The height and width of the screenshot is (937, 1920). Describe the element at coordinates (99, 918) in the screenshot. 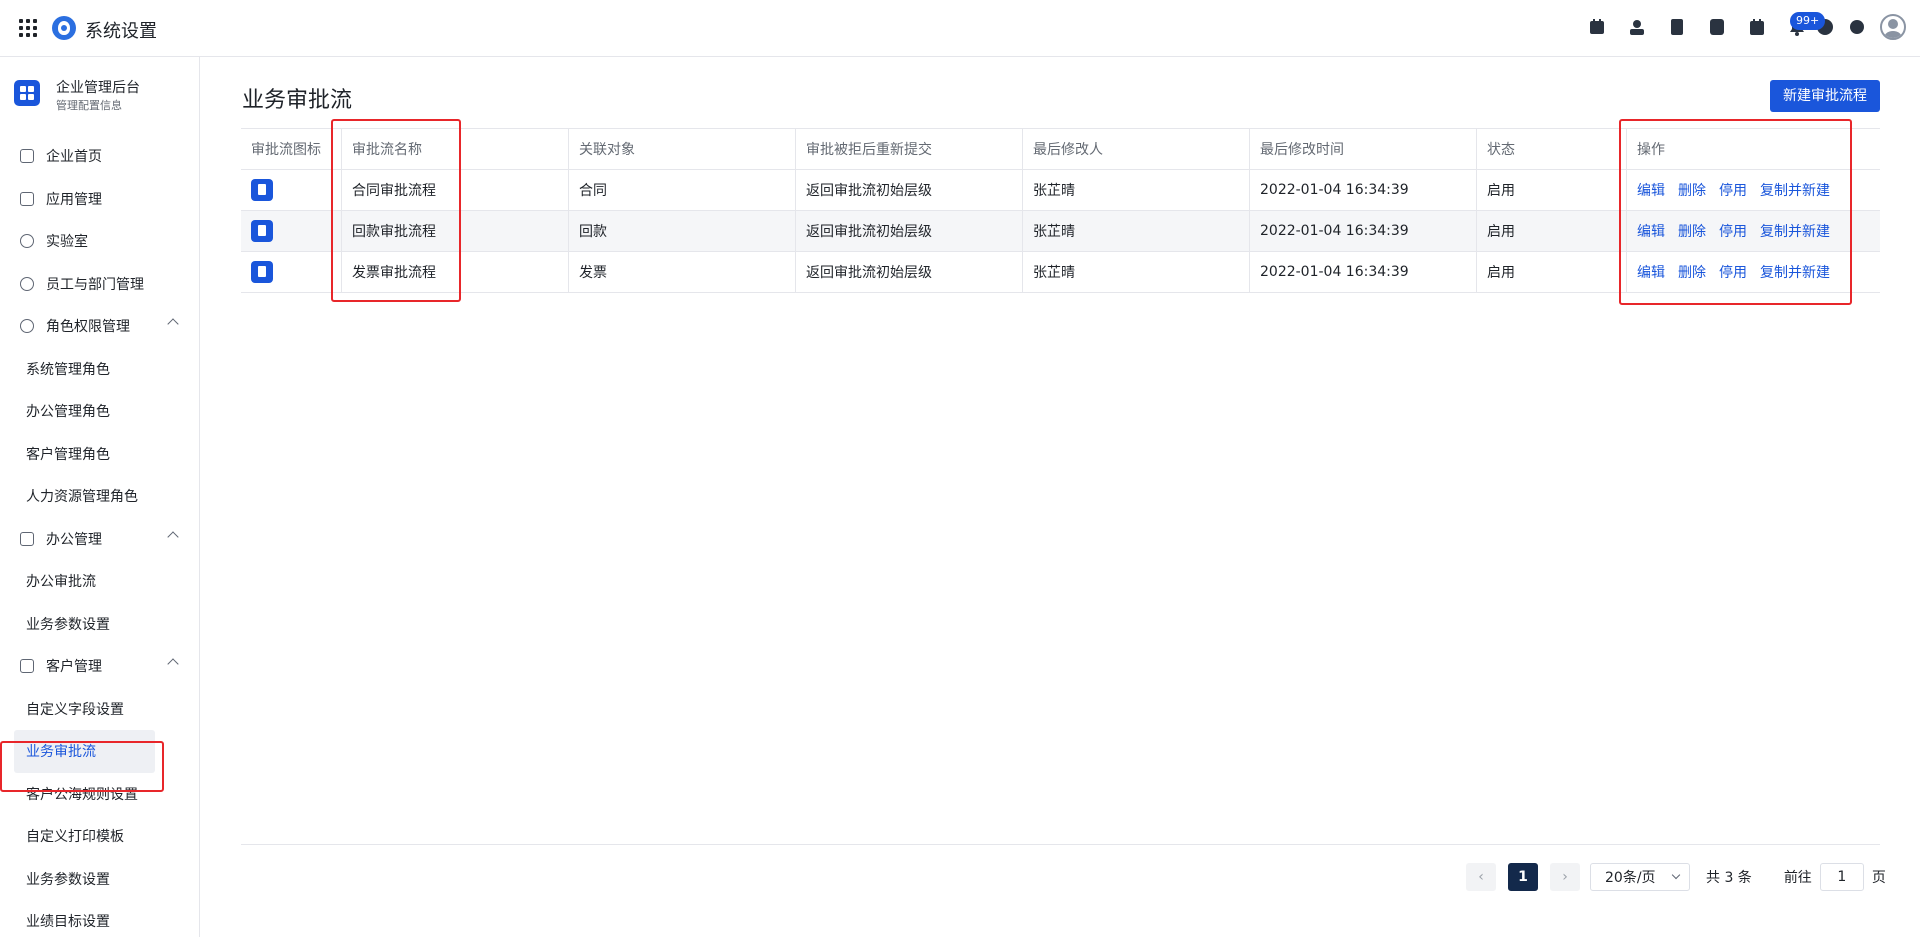

I see `sidebar-subitem: 业绩目标设置` at that location.